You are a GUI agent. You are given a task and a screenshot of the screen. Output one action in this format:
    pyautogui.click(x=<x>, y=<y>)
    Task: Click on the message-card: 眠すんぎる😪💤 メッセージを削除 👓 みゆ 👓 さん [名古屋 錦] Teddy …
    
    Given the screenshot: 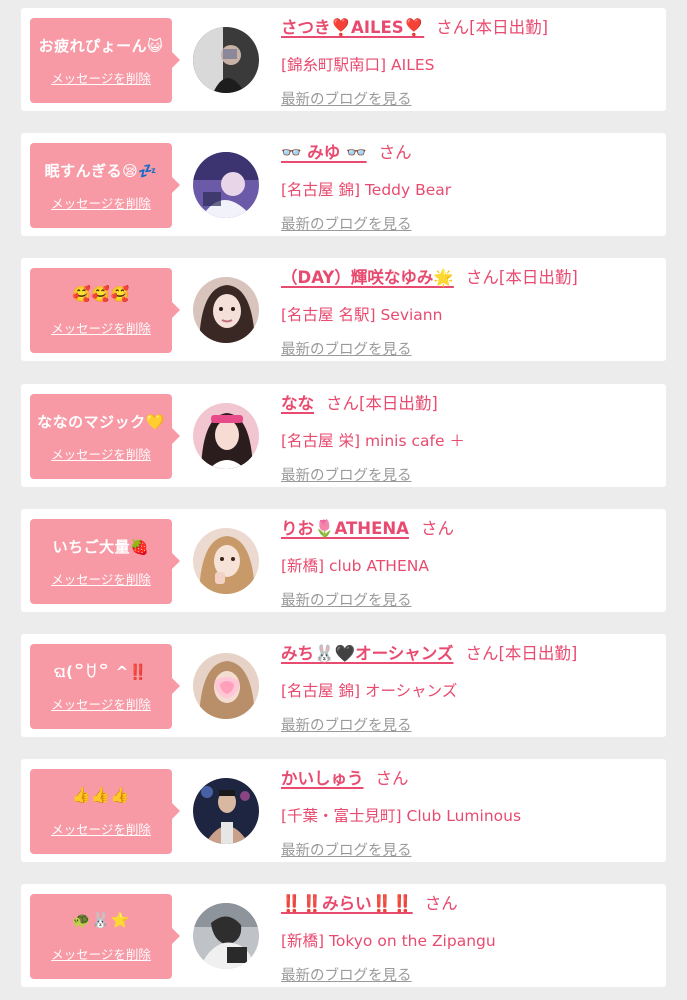 What is the action you would take?
    pyautogui.click(x=343, y=184)
    